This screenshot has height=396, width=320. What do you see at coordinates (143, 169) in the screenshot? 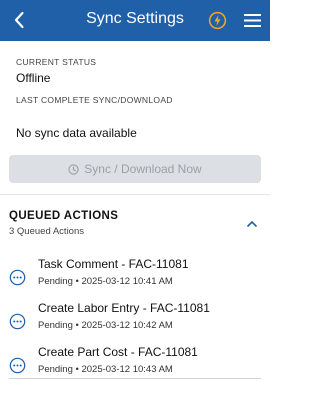
I see `sync-download-label: Sync / Download Now` at bounding box center [143, 169].